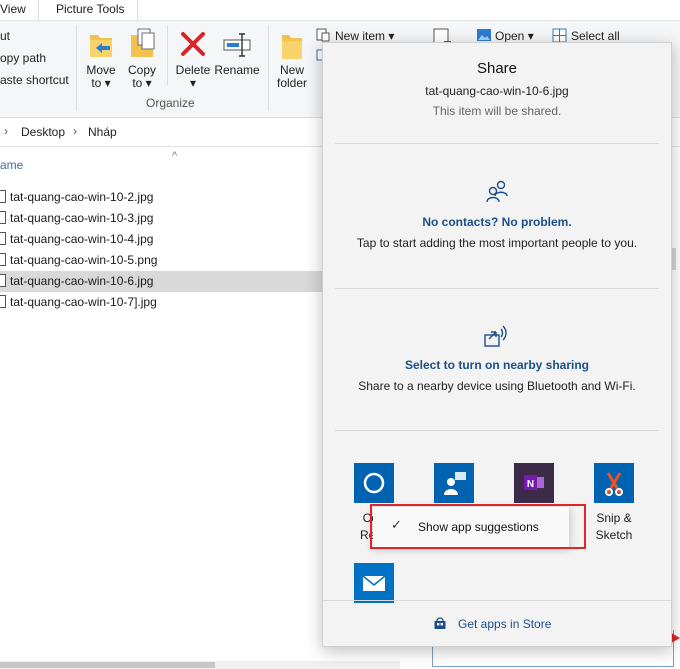  Describe the element at coordinates (90, 9) in the screenshot. I see `tab-picture-tools: Picture Tools` at that location.